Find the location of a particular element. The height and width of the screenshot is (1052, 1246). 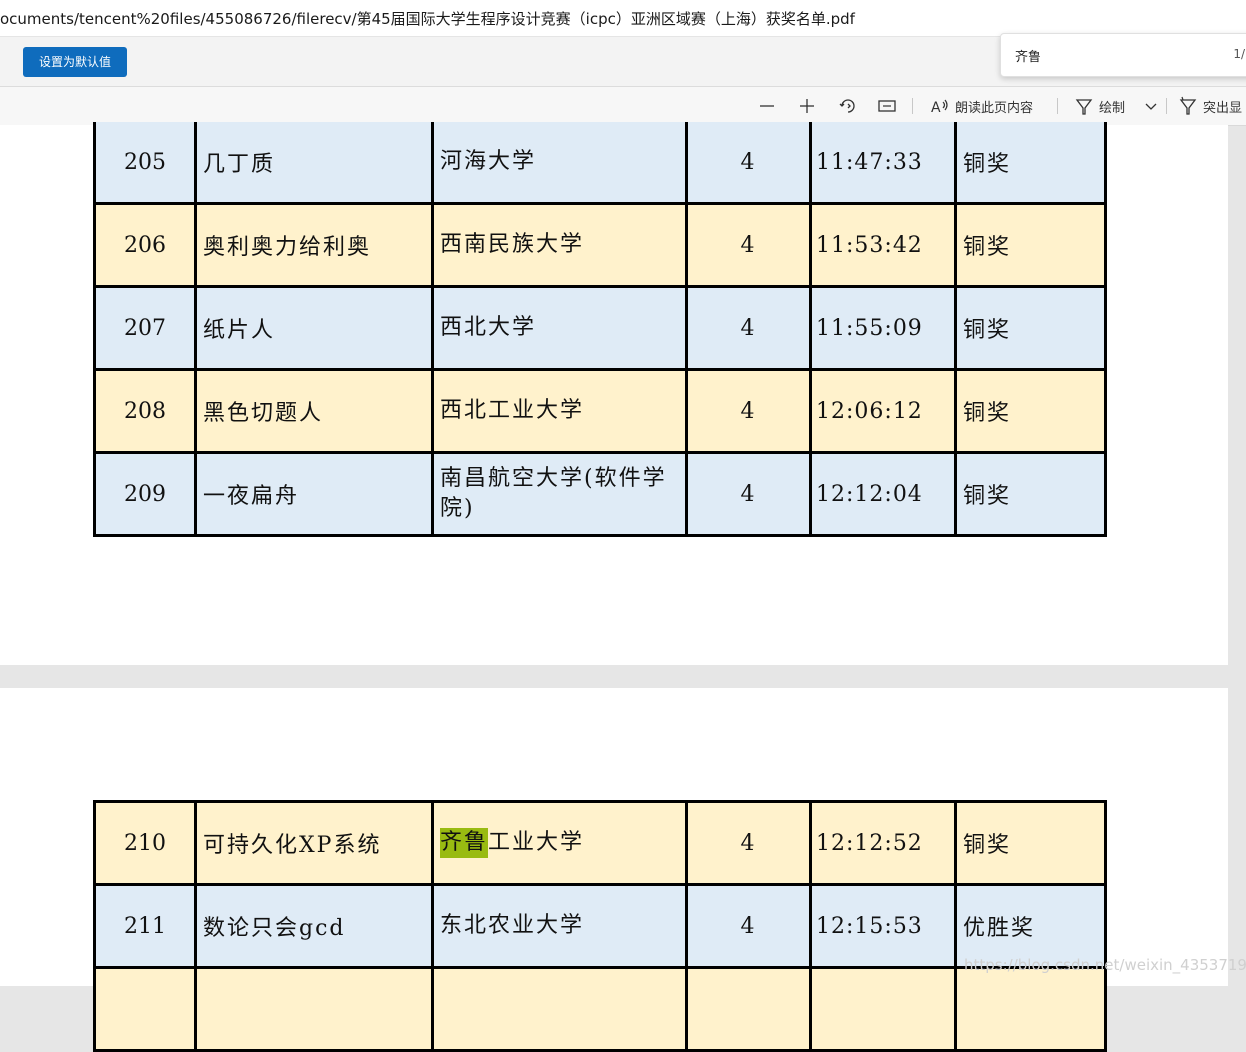

table-row is located at coordinates (601, 1010).